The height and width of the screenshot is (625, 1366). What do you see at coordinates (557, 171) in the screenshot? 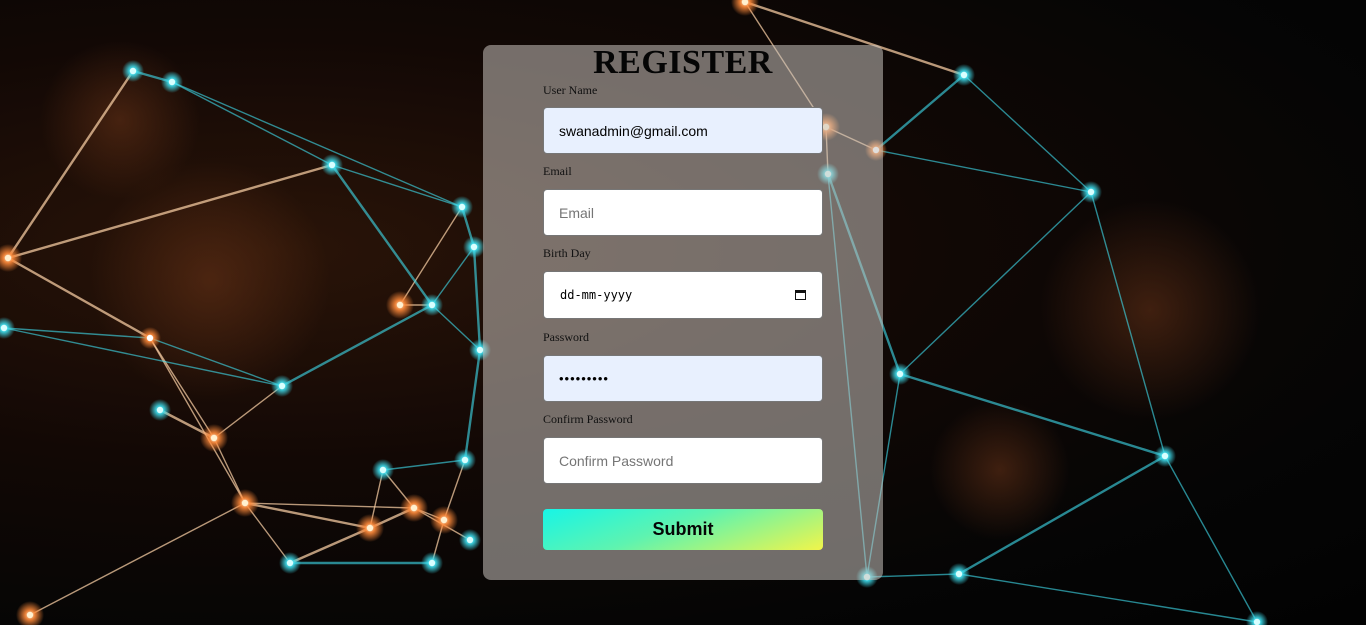
I see `email-label: Email` at bounding box center [557, 171].